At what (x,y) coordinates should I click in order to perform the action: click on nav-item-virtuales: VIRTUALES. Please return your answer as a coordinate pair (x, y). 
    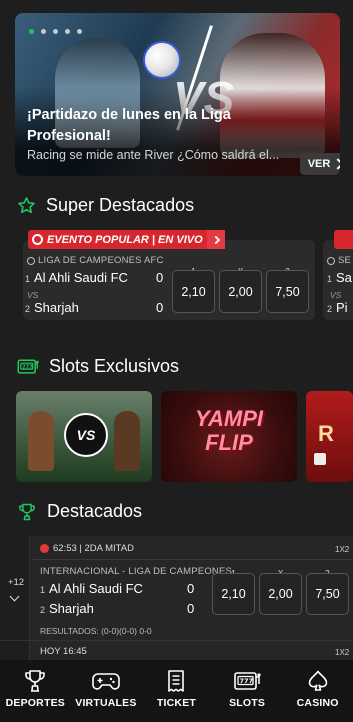
    Looking at the image, I should click on (106, 691).